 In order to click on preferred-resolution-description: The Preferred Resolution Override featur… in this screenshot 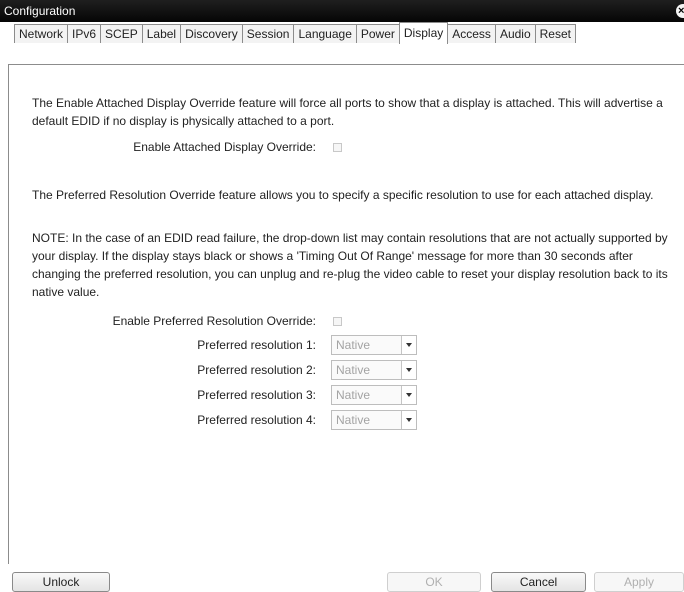, I will do `click(343, 195)`.